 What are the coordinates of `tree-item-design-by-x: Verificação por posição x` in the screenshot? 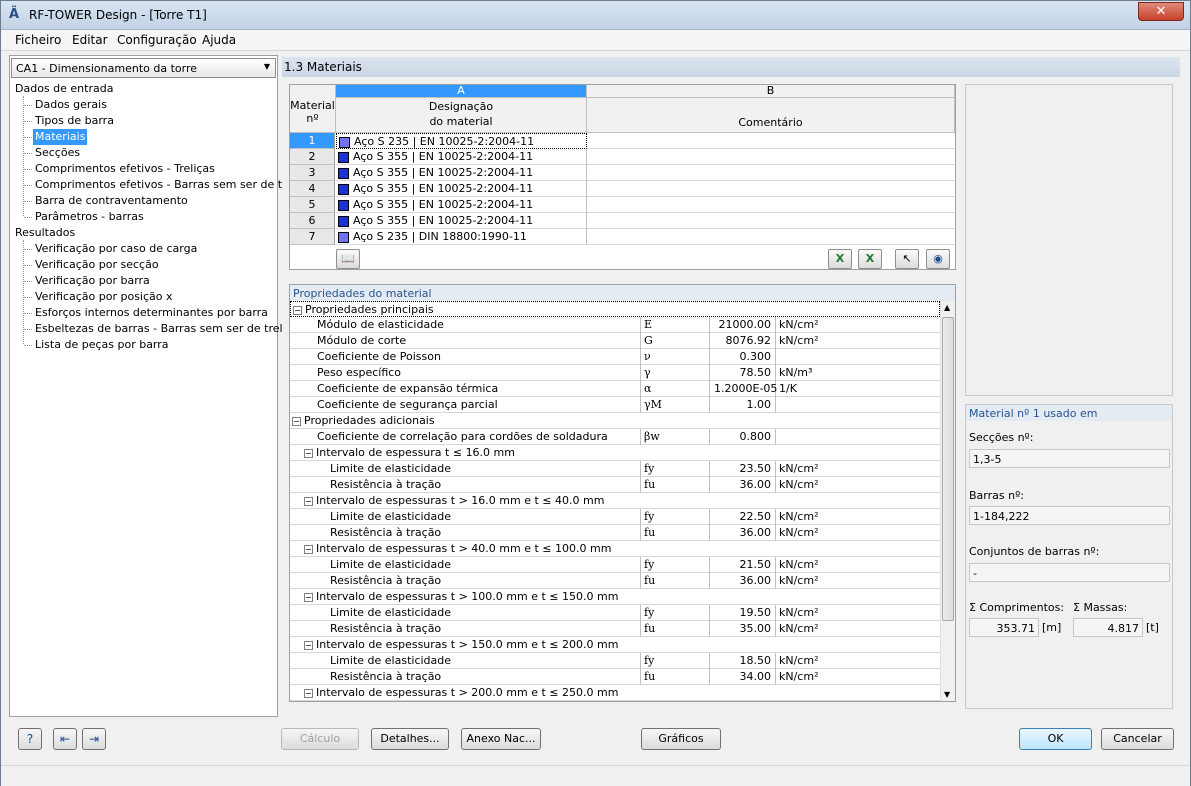 It's located at (104, 297).